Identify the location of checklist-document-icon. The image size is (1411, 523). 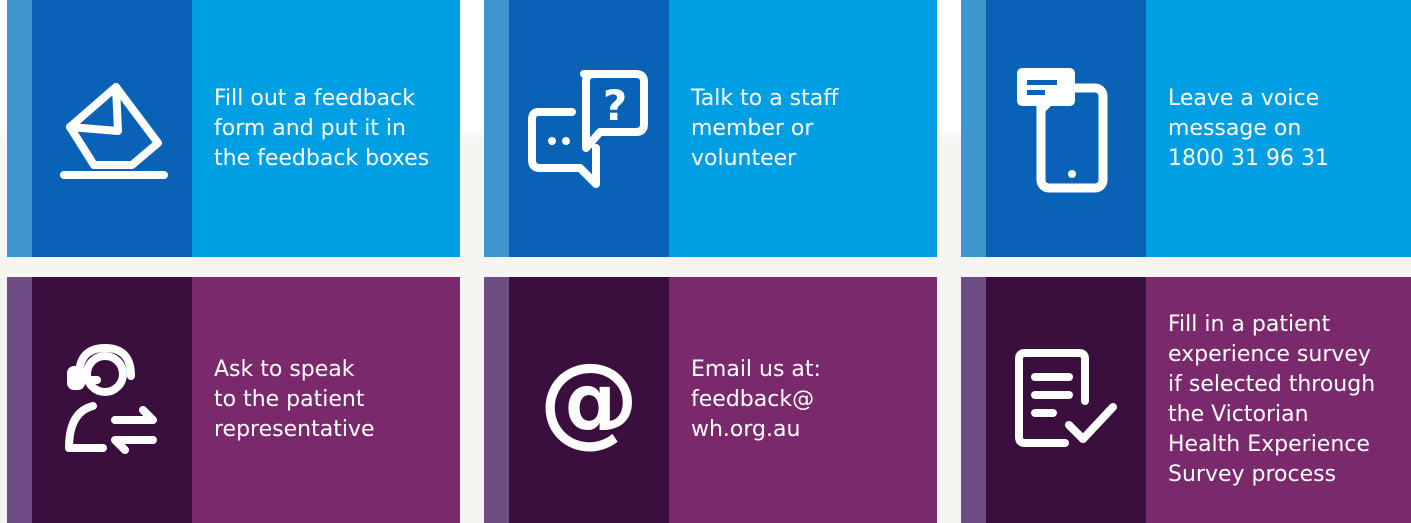
(1066, 398).